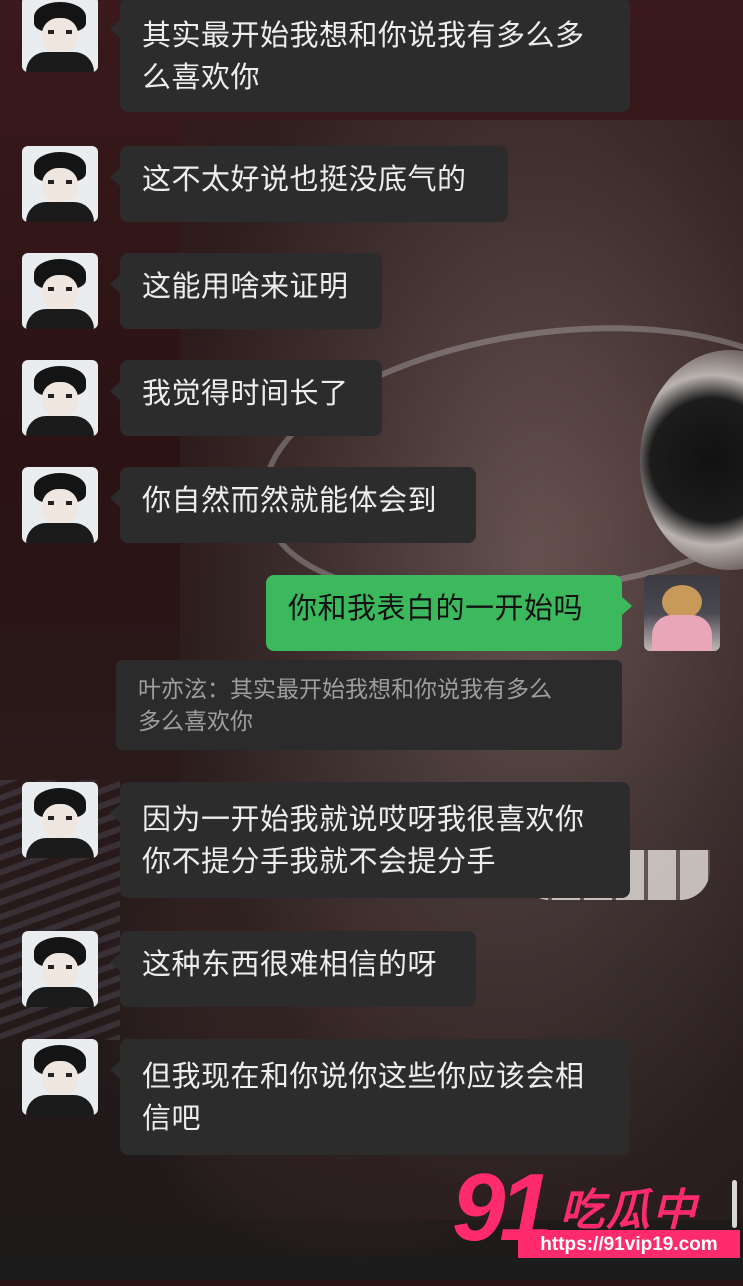  I want to click on message-bubble: 你自然而然就能体会到, so click(293, 505).